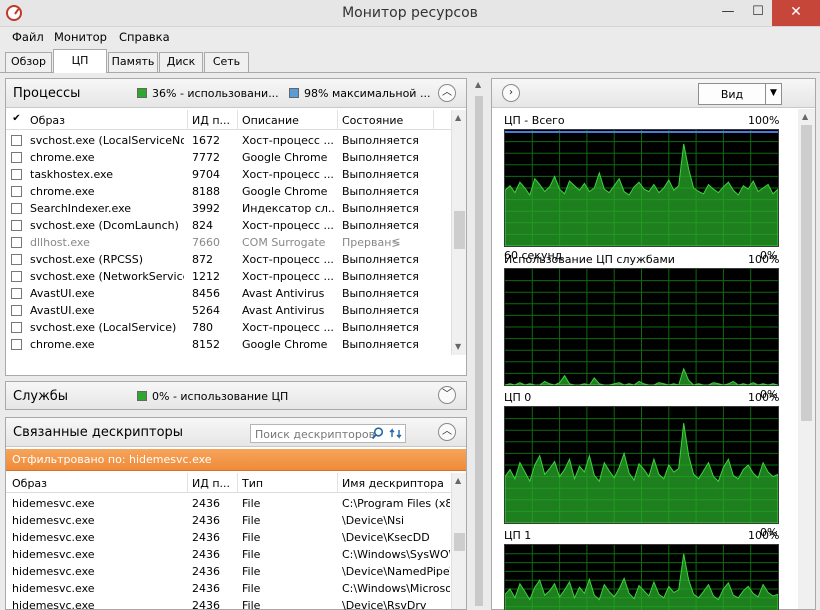 This screenshot has height=610, width=820. What do you see at coordinates (229, 571) in the screenshot?
I see `handle-row: hidemesvc.exe 2436 File \Device\NamedPipe\5` at bounding box center [229, 571].